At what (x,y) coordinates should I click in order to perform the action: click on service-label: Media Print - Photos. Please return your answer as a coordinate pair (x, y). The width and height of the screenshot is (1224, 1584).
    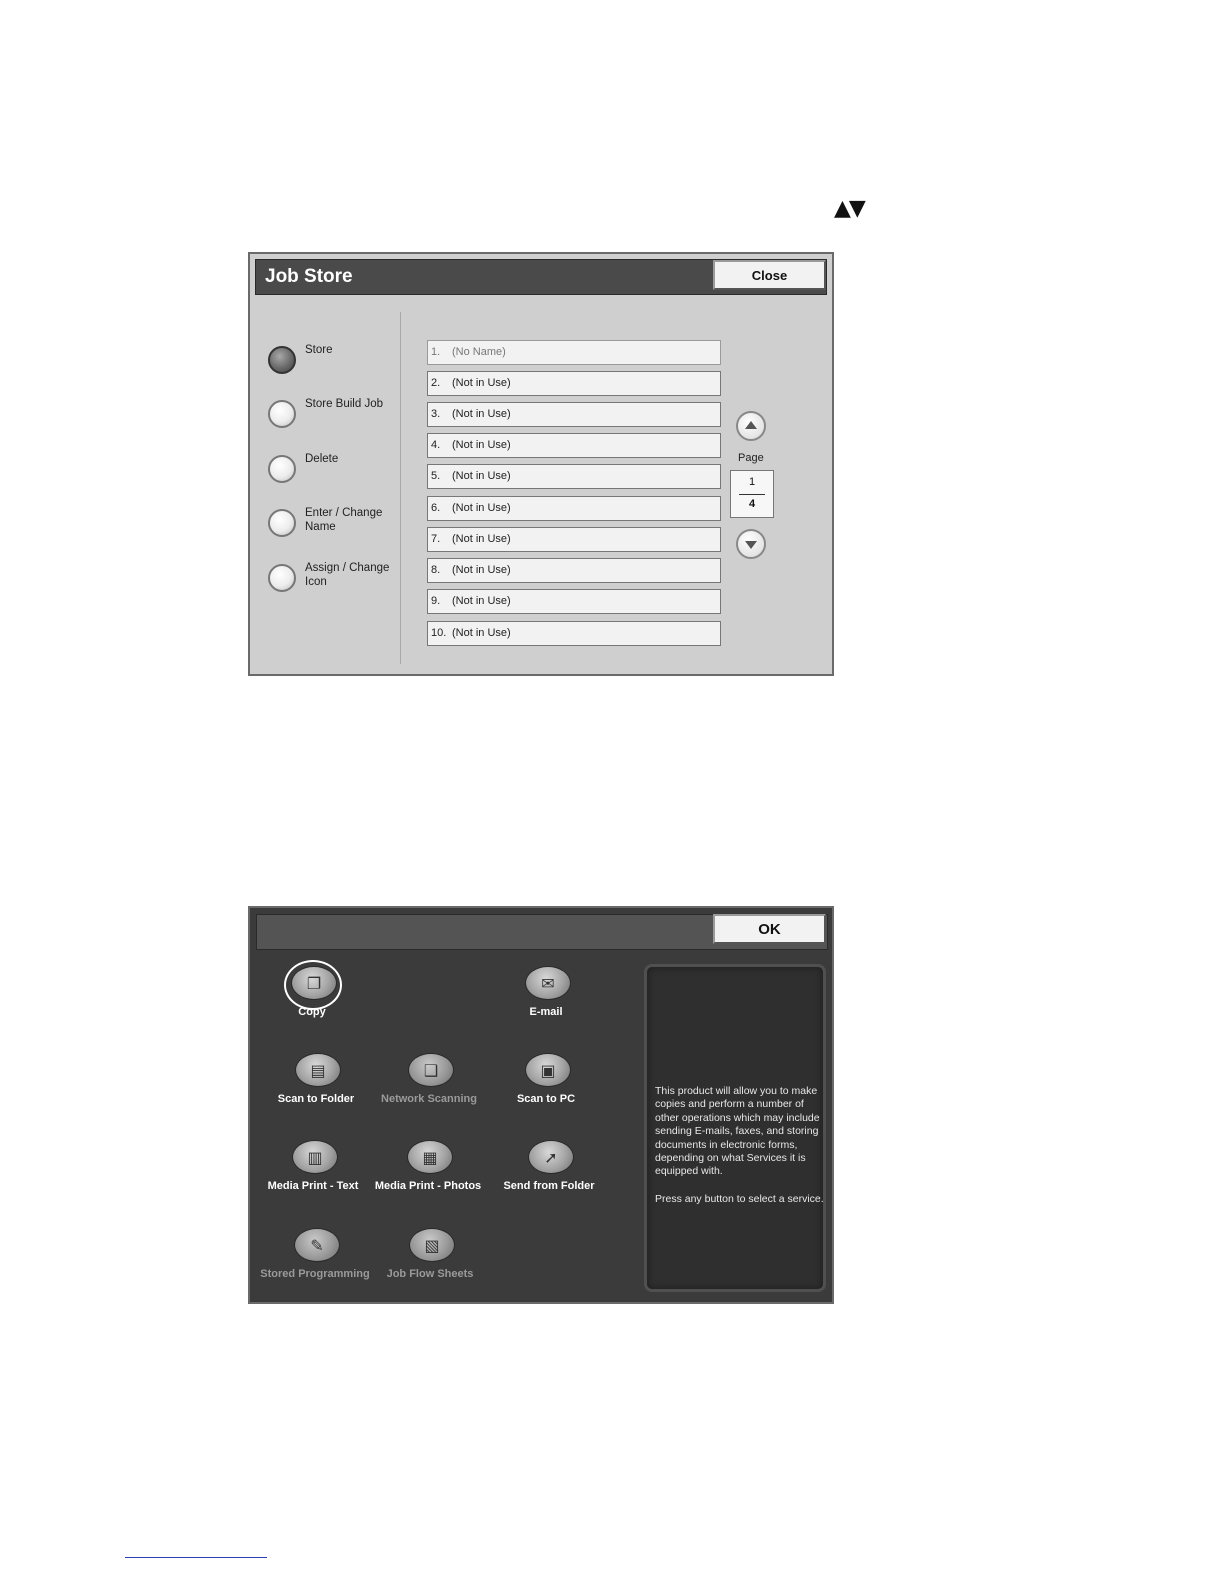
    Looking at the image, I should click on (428, 1186).